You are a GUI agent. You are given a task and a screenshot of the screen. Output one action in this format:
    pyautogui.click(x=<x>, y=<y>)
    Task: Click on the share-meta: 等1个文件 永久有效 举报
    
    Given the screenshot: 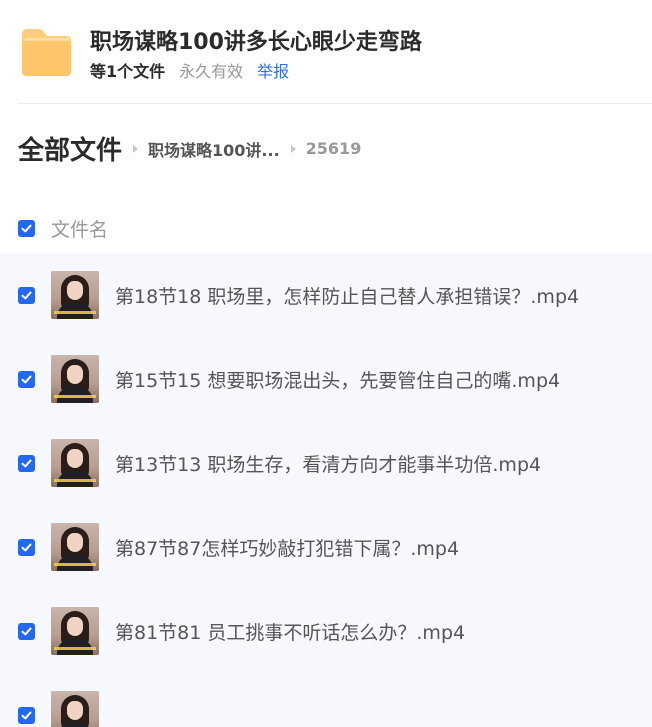 What is the action you would take?
    pyautogui.click(x=189, y=70)
    